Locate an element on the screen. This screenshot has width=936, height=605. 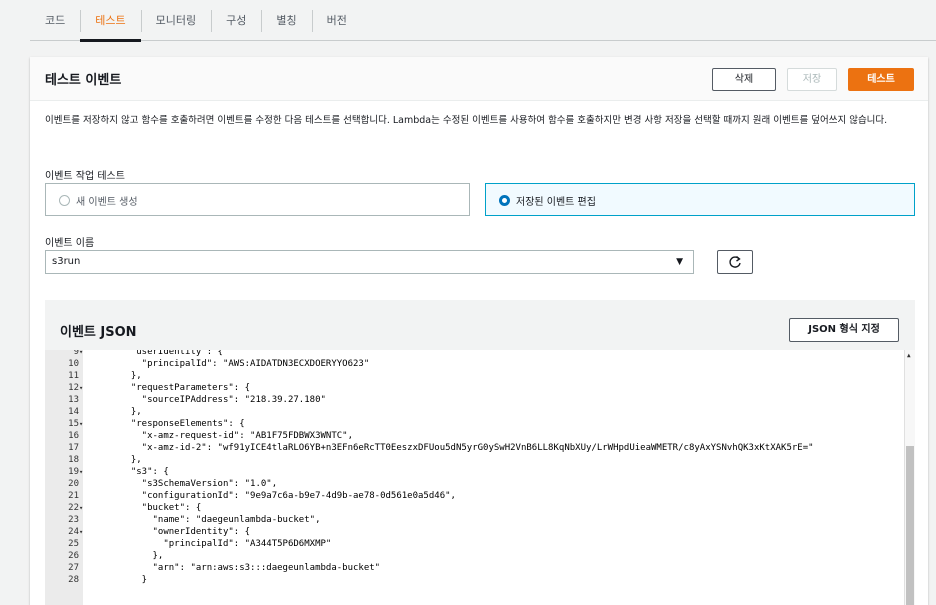
line-number: 27 is located at coordinates (73, 568).